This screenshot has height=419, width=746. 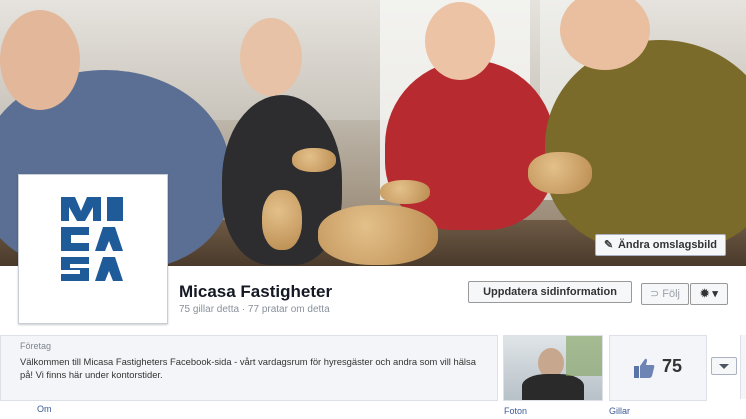 What do you see at coordinates (40, 60) in the screenshot?
I see `person-left-head` at bounding box center [40, 60].